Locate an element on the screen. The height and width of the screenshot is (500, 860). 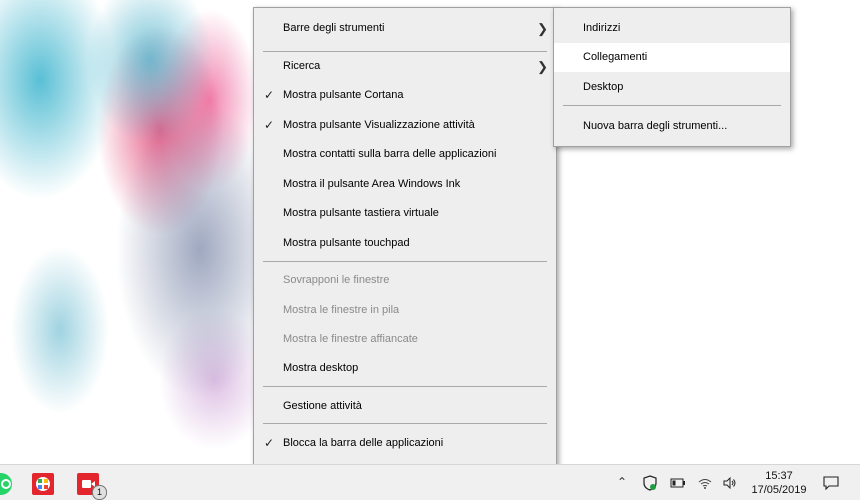
chevron-up-icon: ⌃ is located at coordinates (622, 482).